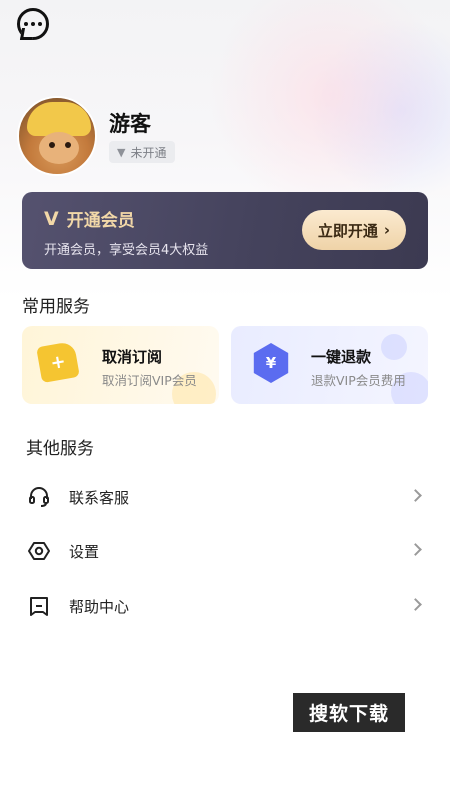 Image resolution: width=450 pixels, height=802 pixels. Describe the element at coordinates (100, 221) in the screenshot. I see `member-title-label: 开通会员` at that location.